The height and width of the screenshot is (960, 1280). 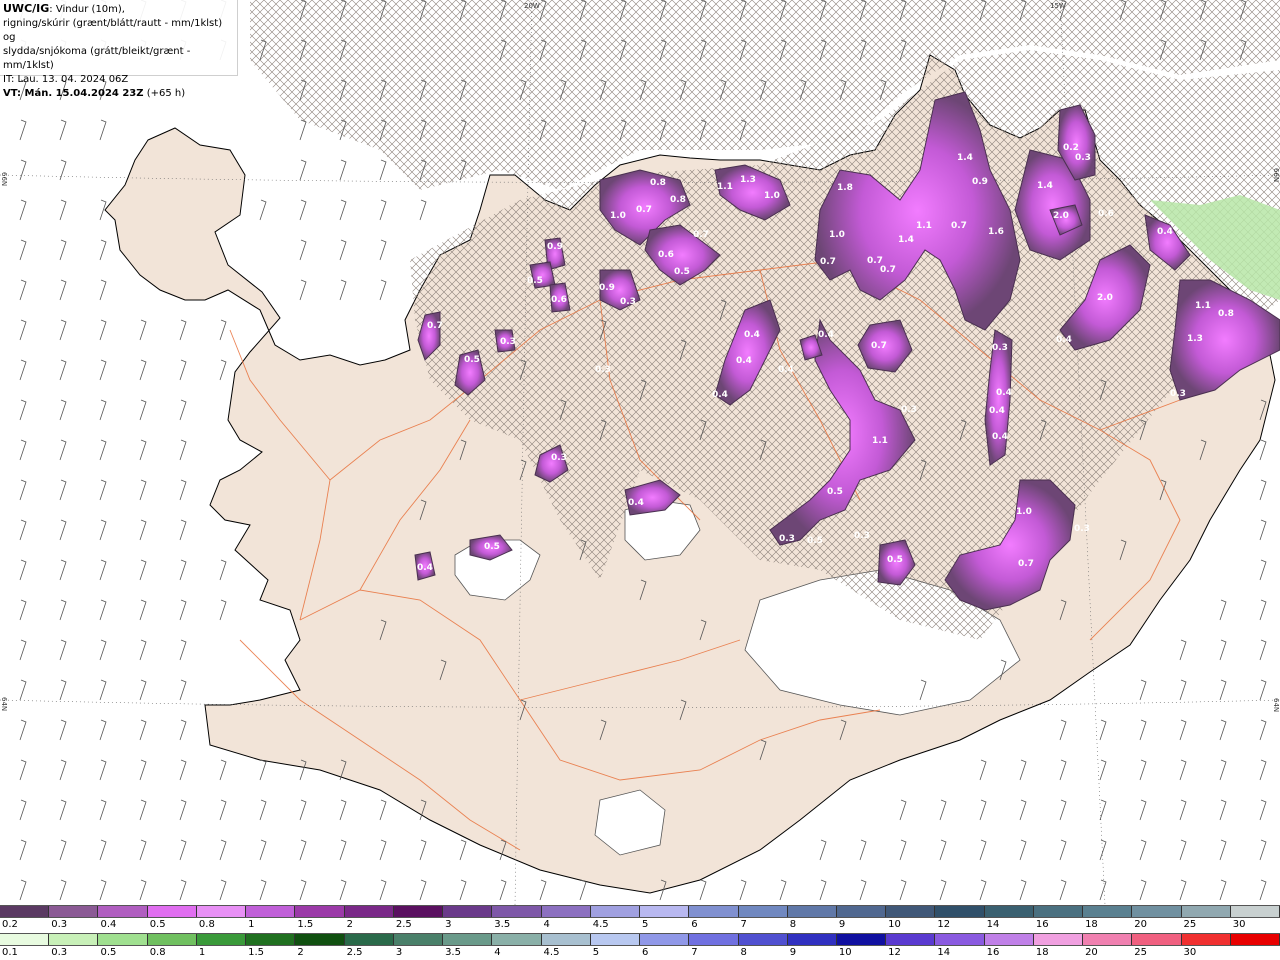 I want to click on rain-tick-label: 30, so click(x=1190, y=952).